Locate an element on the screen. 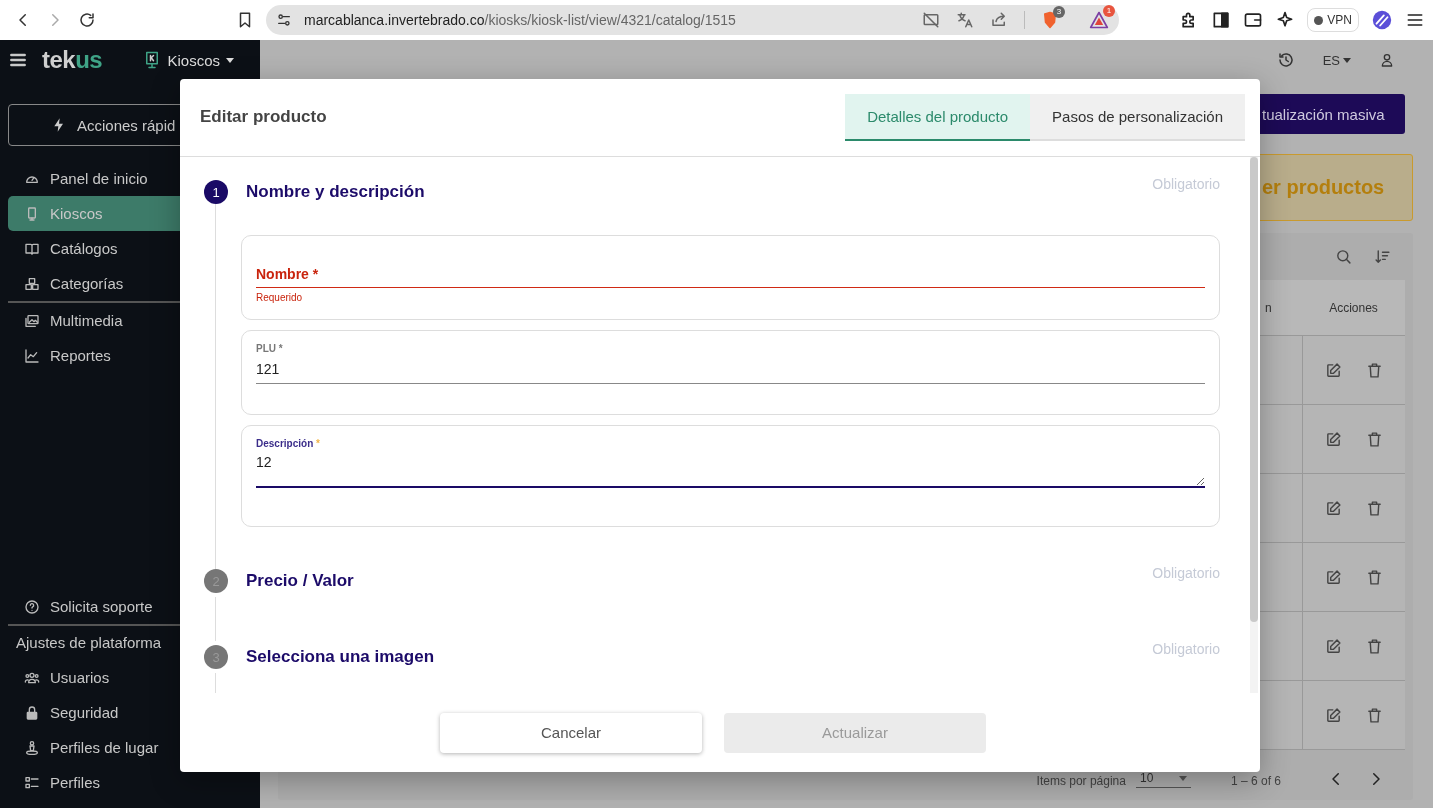 The image size is (1433, 808). form-field: Nombre * Requerido is located at coordinates (730, 277).